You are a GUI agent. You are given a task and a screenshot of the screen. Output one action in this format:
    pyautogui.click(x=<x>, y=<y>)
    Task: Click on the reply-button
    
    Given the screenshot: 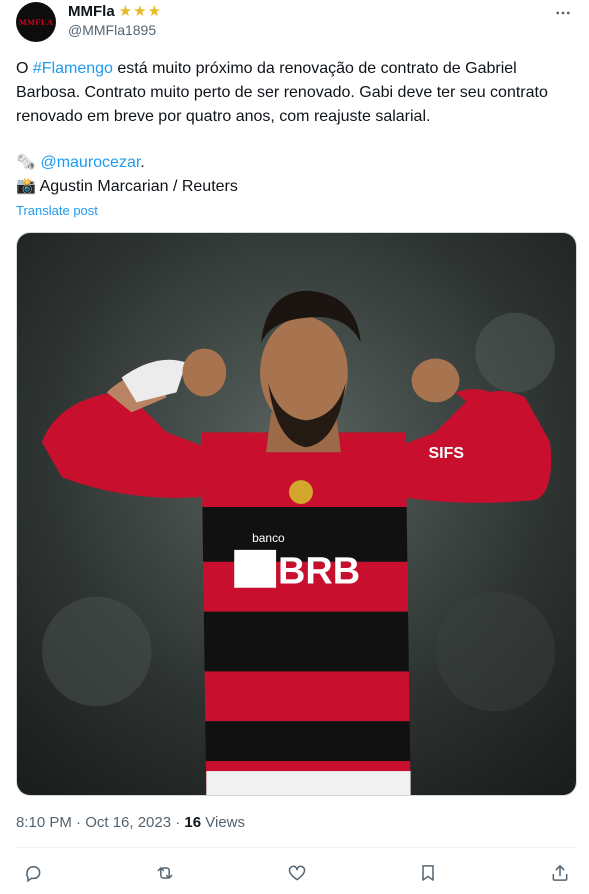 What is the action you would take?
    pyautogui.click(x=33, y=873)
    